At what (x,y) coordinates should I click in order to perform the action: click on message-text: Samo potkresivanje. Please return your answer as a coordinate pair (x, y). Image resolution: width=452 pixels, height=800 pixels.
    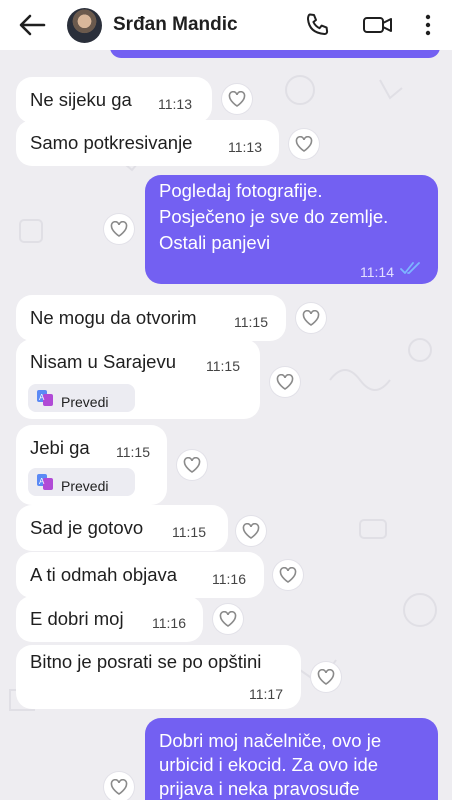
    Looking at the image, I should click on (111, 142).